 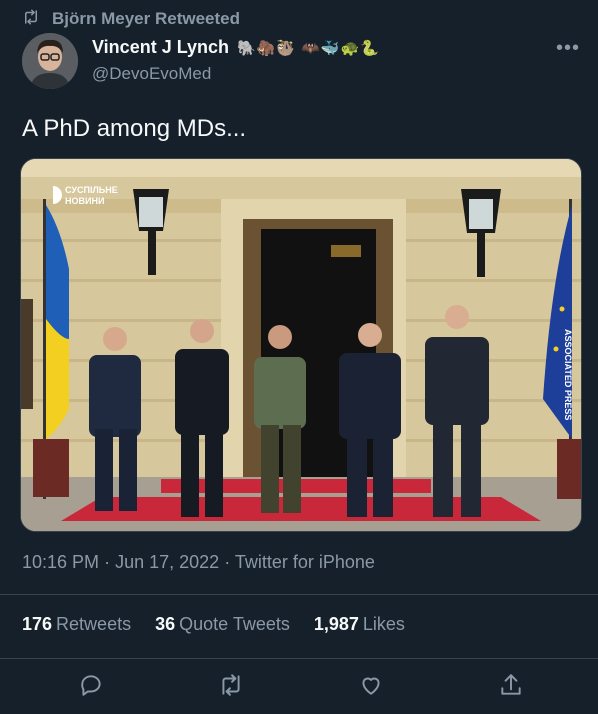 What do you see at coordinates (236, 60) in the screenshot?
I see `author-names: Vincent J Lynch 🐘🦣🦥 🦇🐳🐢🐍 @DevoEvoMed` at bounding box center [236, 60].